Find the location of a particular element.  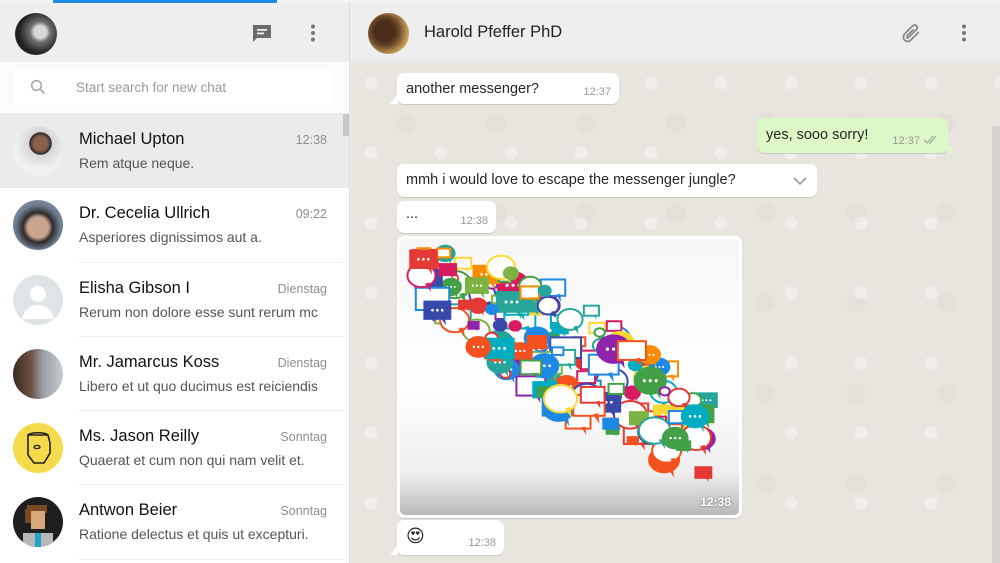

search-box is located at coordinates (173, 87).